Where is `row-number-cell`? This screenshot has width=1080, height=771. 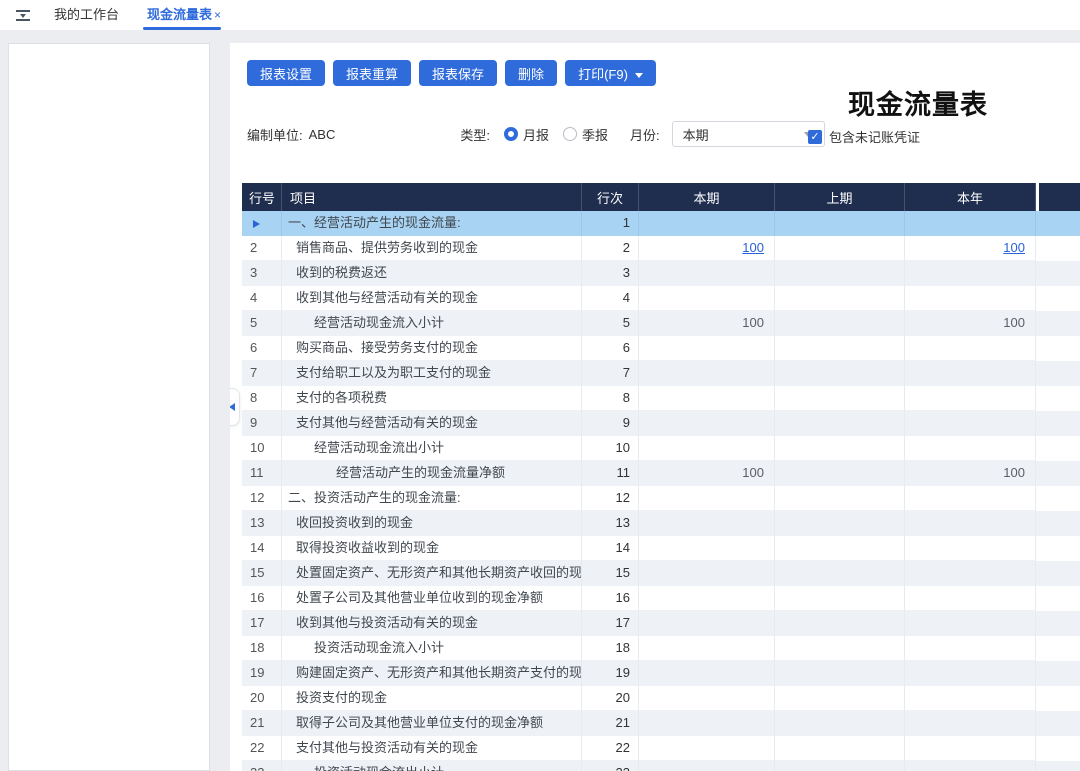 row-number-cell is located at coordinates (262, 223).